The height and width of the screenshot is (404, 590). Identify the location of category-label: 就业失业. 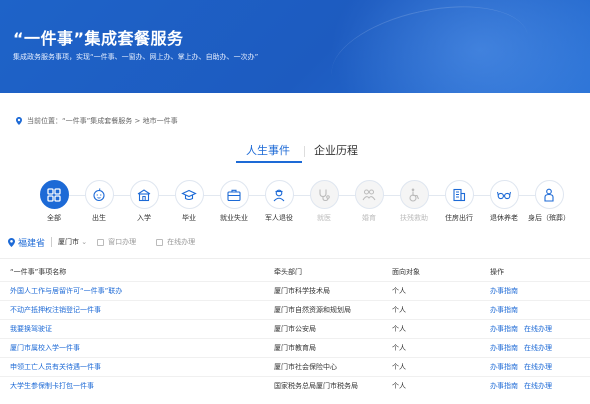
(234, 218).